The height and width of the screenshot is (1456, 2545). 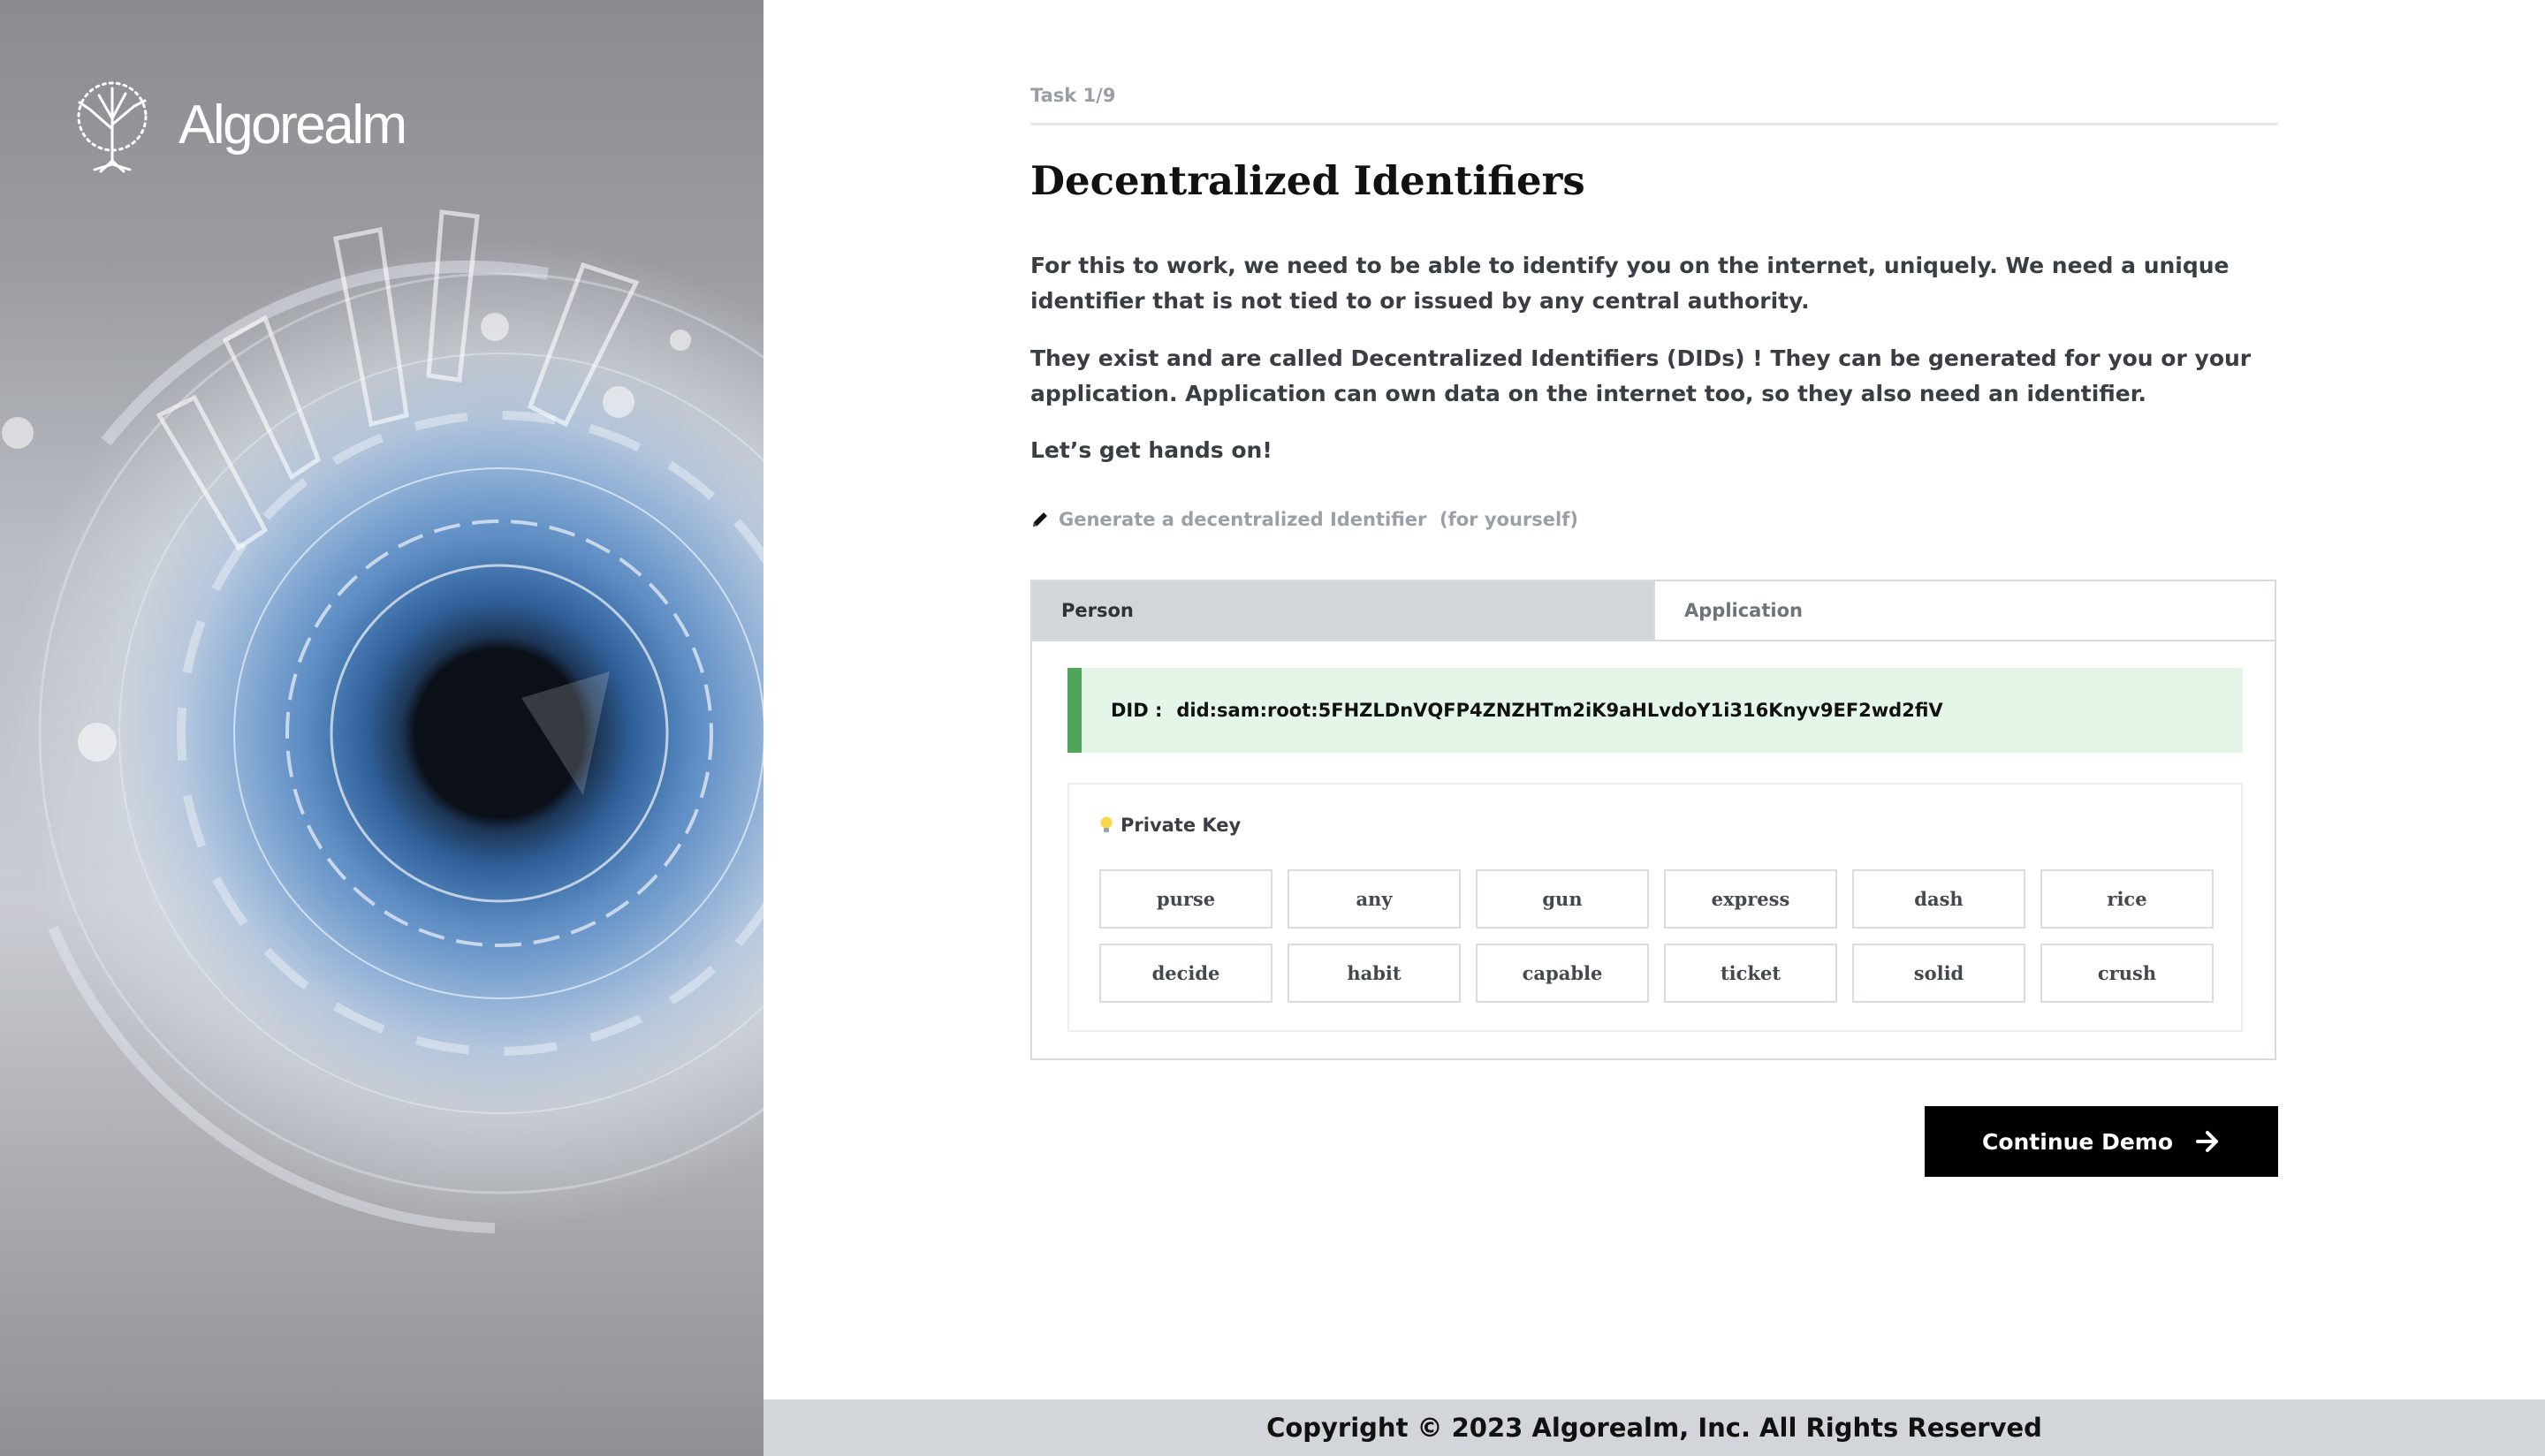 What do you see at coordinates (1307, 181) in the screenshot?
I see `page-title: Decentralized Identifiers` at bounding box center [1307, 181].